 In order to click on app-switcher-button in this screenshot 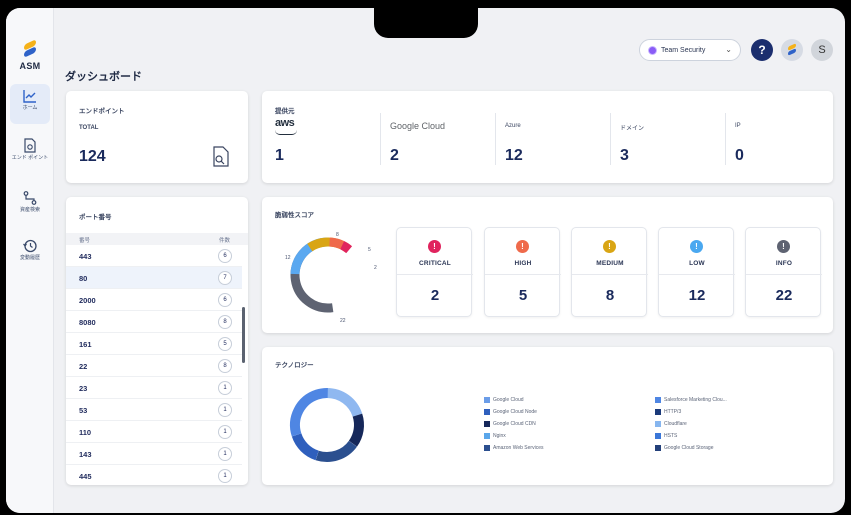, I will do `click(792, 50)`.